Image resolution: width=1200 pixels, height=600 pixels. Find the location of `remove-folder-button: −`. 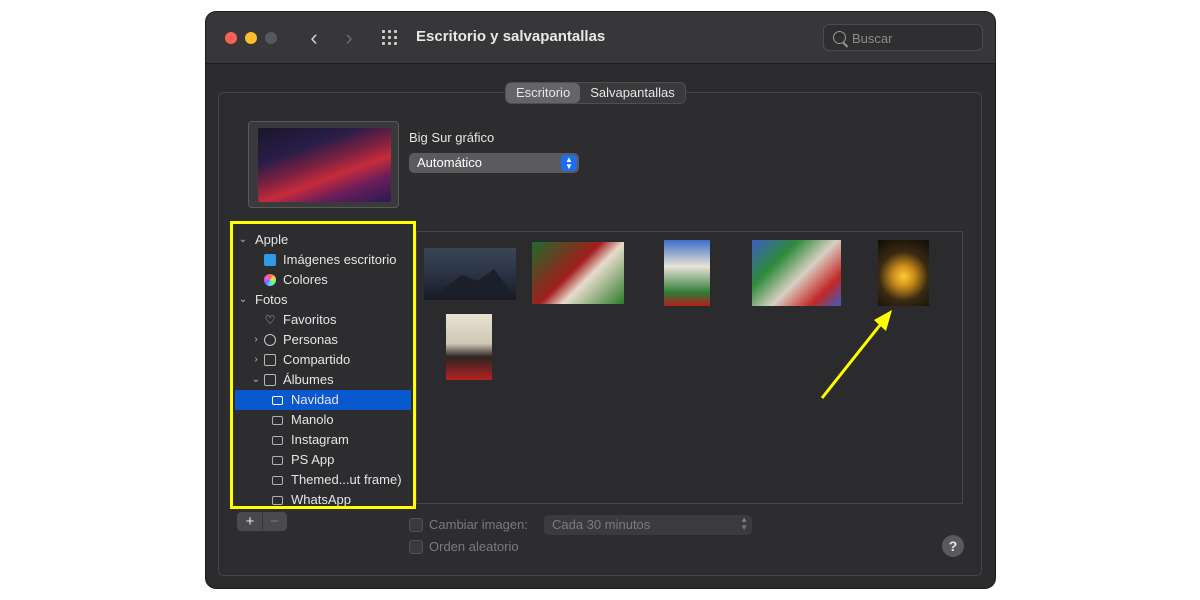

remove-folder-button: − is located at coordinates (274, 521).